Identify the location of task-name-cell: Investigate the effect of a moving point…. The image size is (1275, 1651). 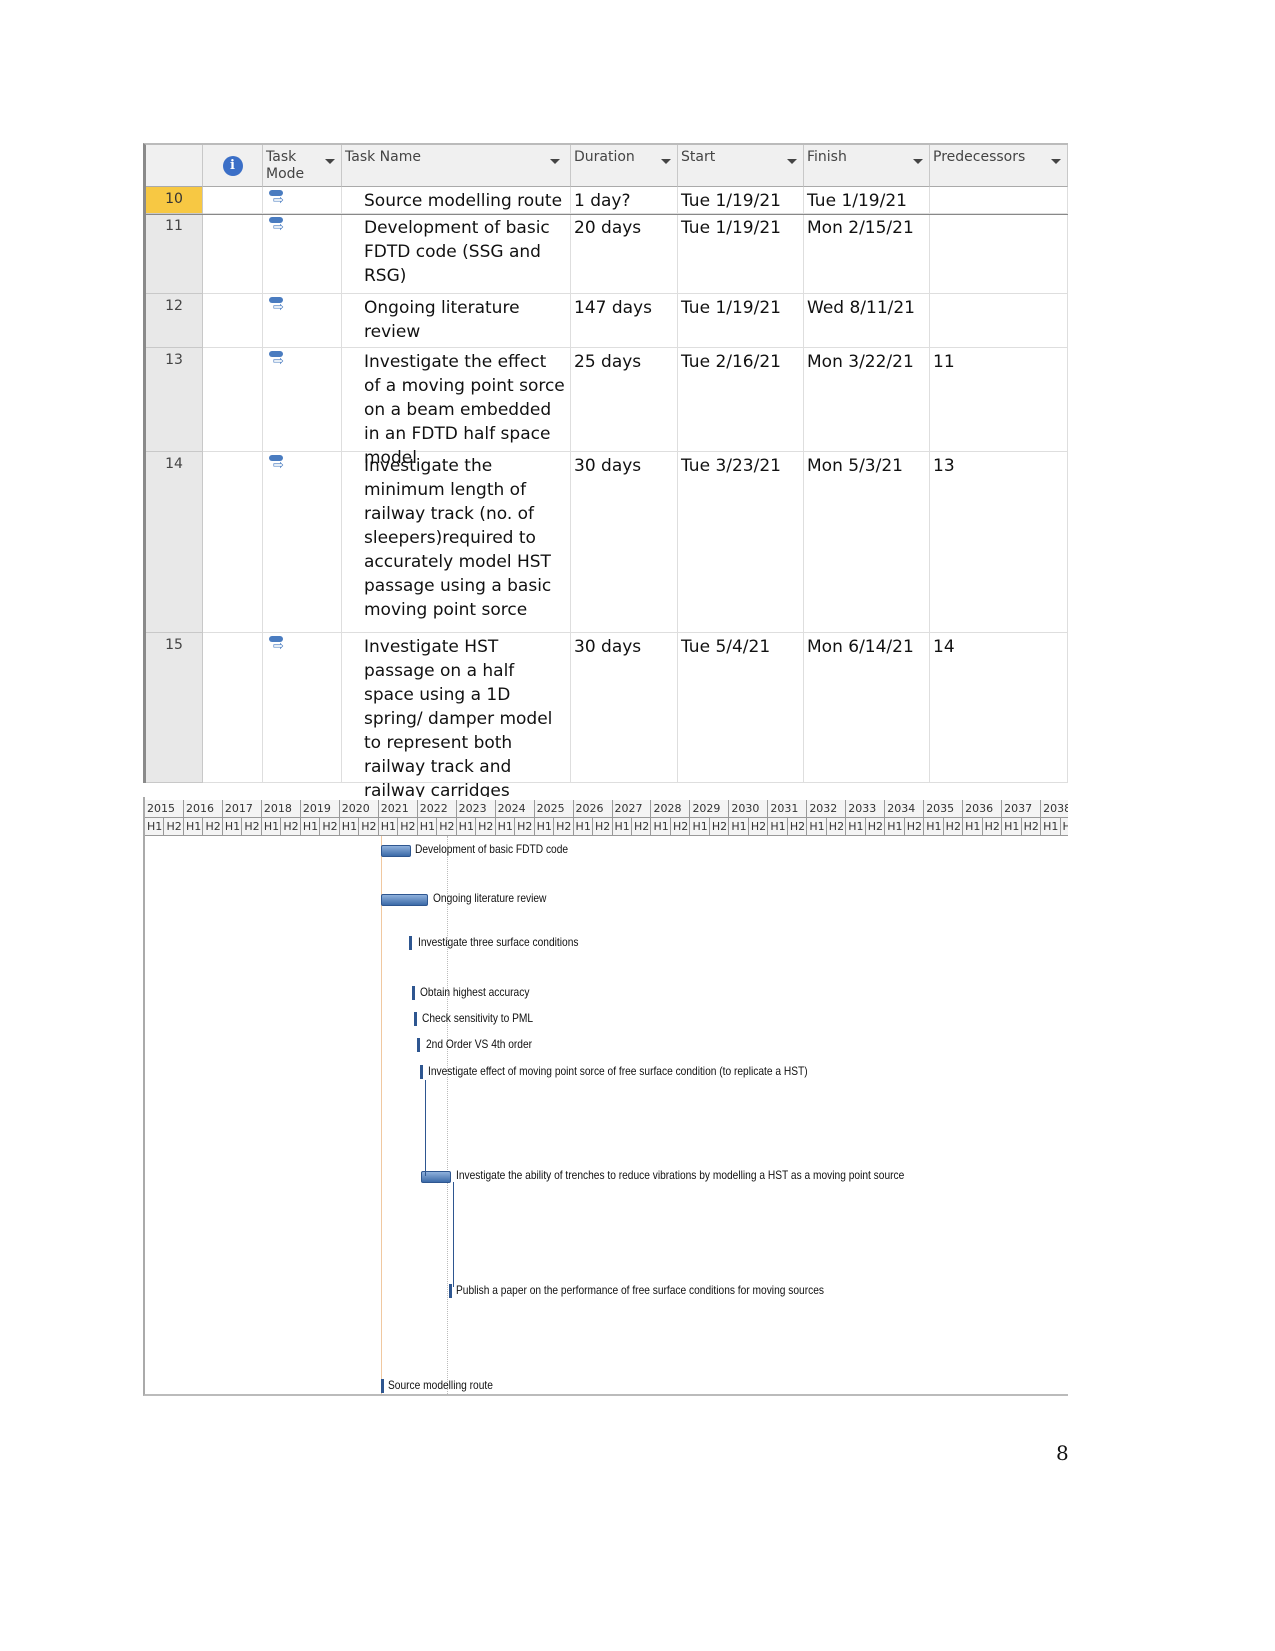
(456, 408).